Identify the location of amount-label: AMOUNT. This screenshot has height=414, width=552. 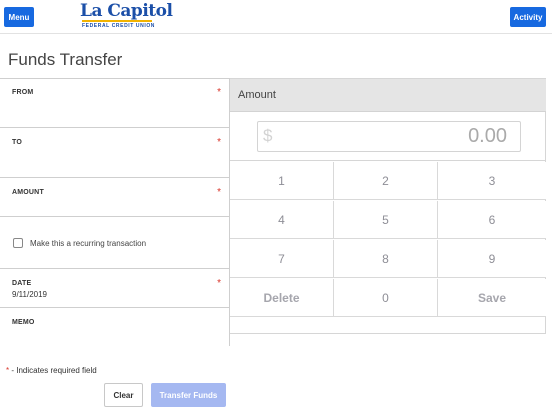
(28, 192).